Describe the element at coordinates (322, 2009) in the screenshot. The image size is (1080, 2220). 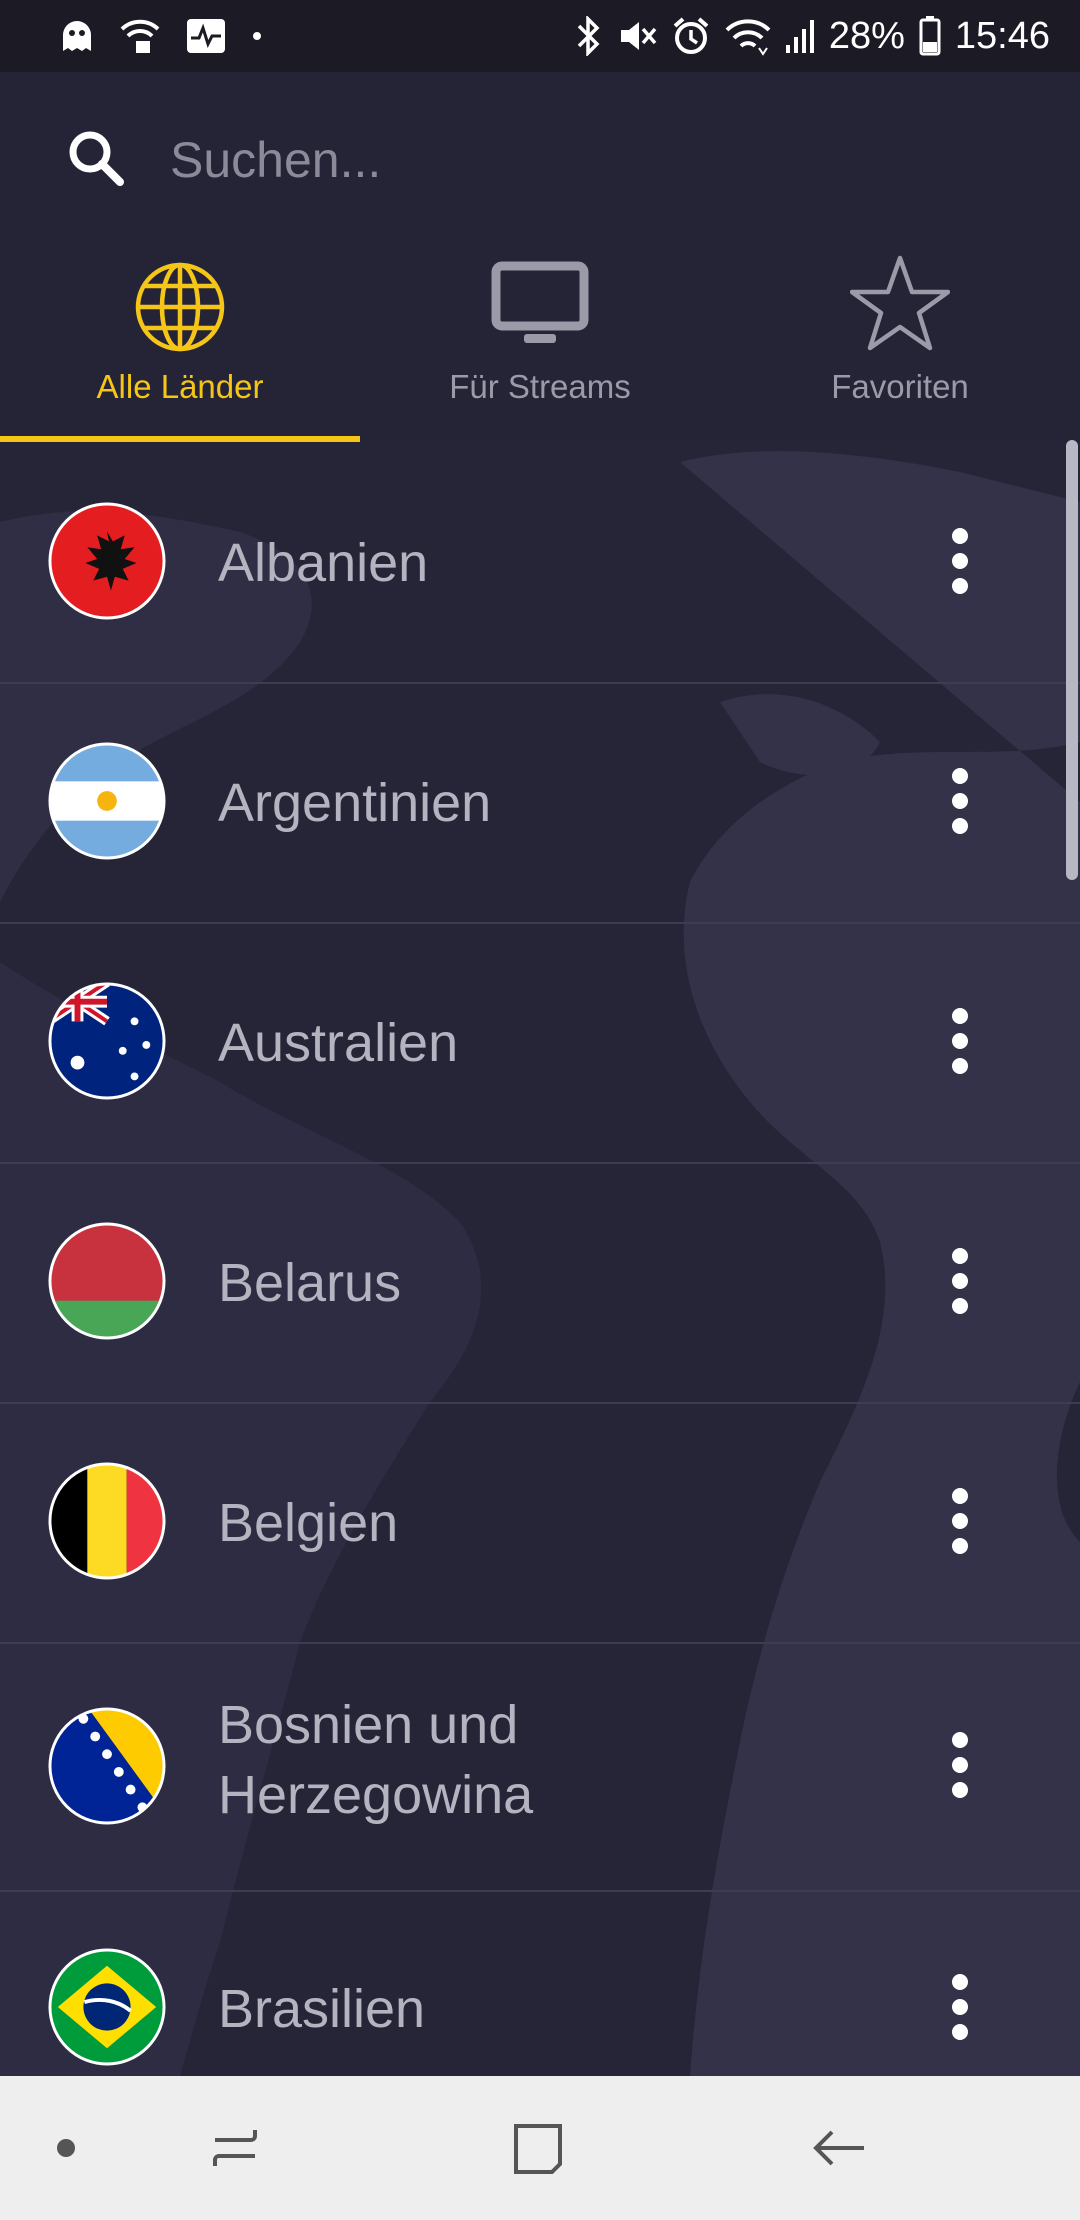
I see `country-name: Brasilien` at that location.